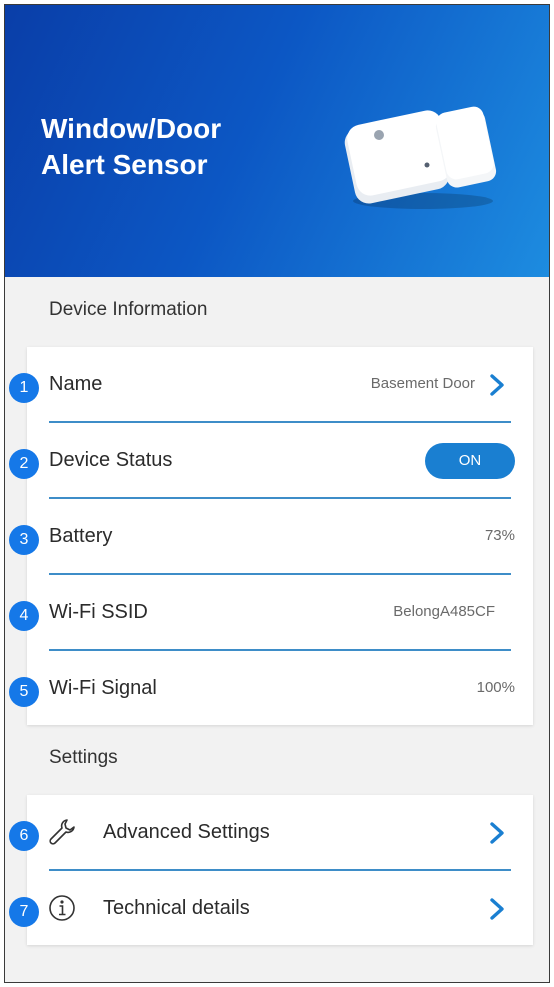 The image size is (554, 987). I want to click on wifi-signal-value: 100%, so click(495, 687).